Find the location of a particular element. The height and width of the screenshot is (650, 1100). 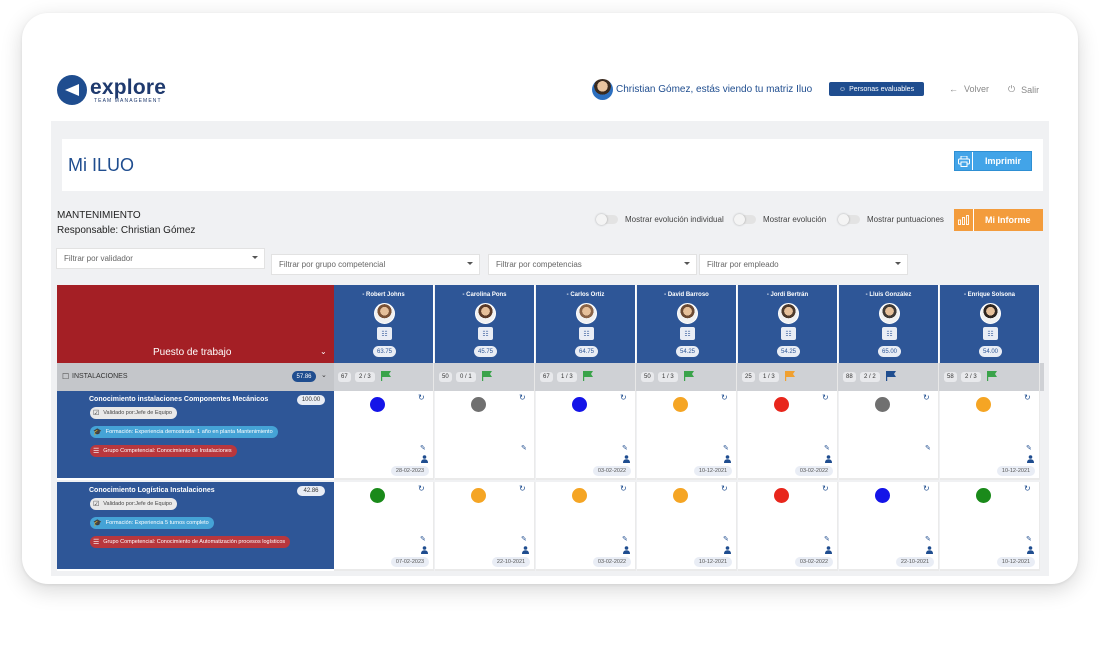

matrix-cell: ↻ ✎ 07-02-2023 is located at coordinates (384, 526).